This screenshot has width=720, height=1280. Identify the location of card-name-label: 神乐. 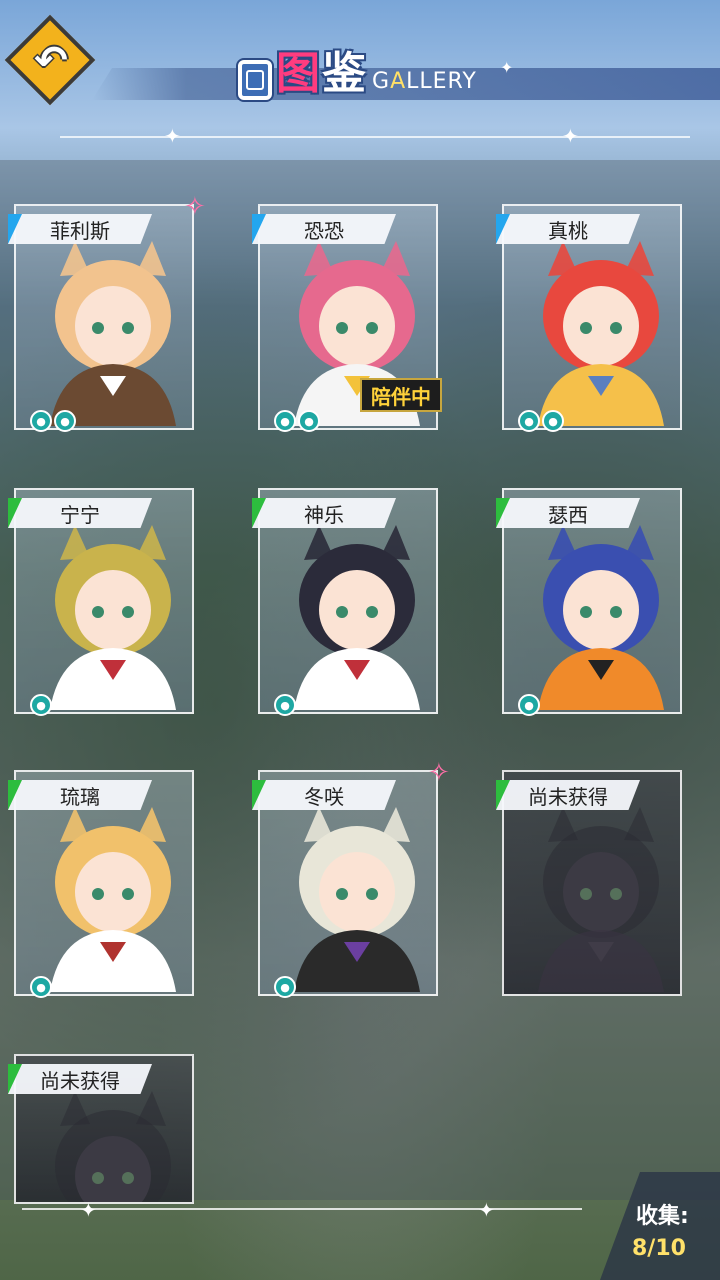
(324, 513).